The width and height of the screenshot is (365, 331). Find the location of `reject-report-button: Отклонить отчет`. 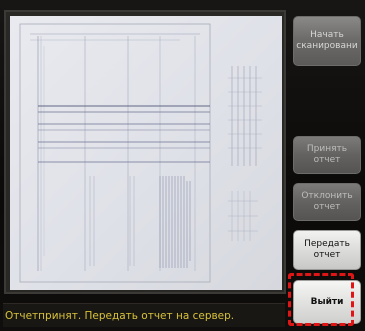

reject-report-button: Отклонить отчет is located at coordinates (327, 202).